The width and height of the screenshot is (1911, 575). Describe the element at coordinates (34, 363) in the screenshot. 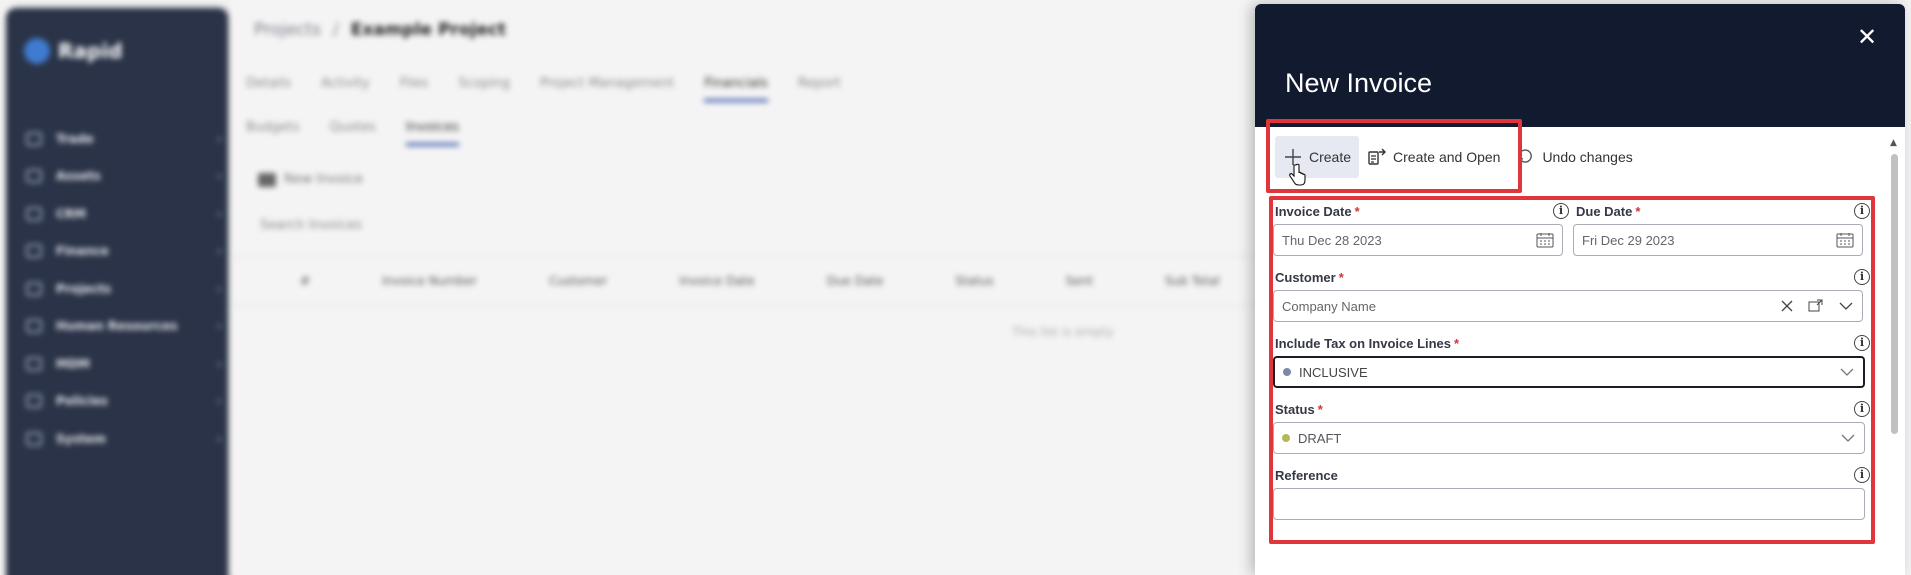

I see `mdm-icon` at that location.